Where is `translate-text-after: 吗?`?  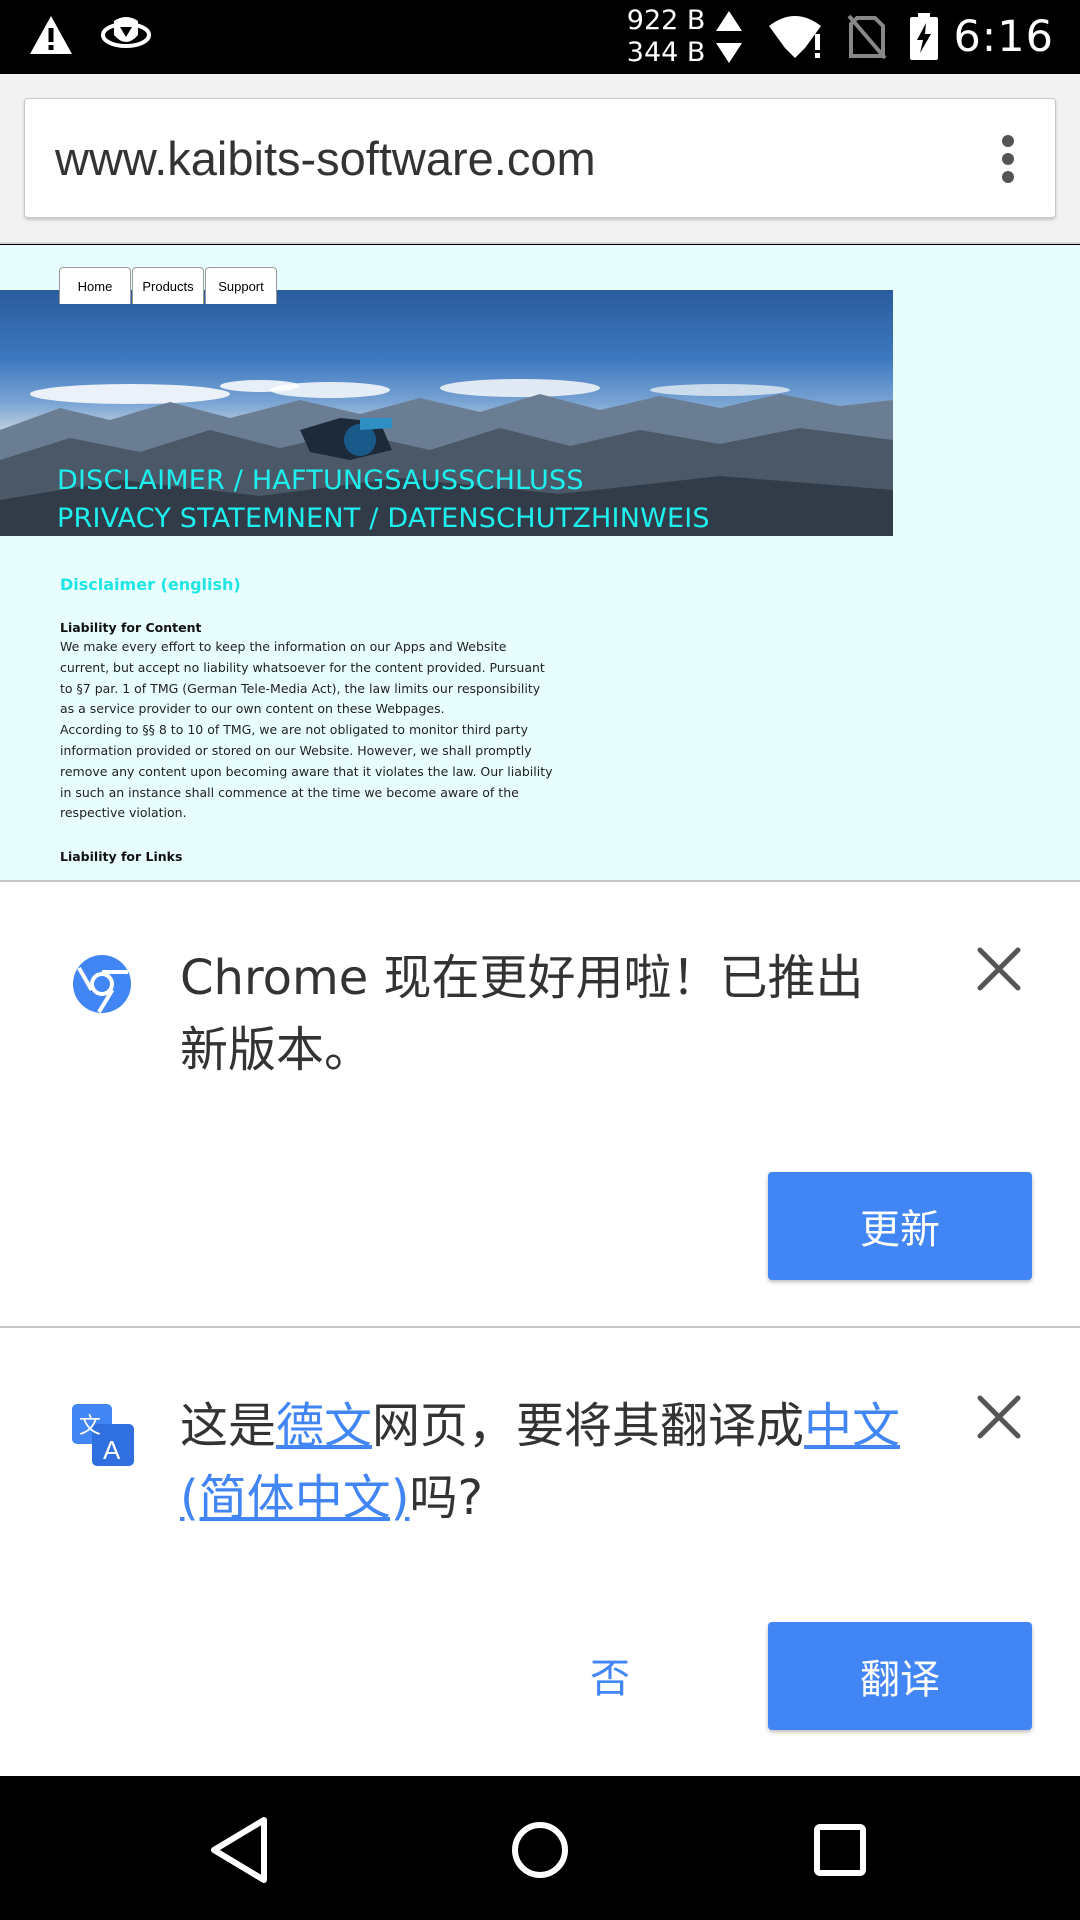 translate-text-after: 吗? is located at coordinates (446, 1498).